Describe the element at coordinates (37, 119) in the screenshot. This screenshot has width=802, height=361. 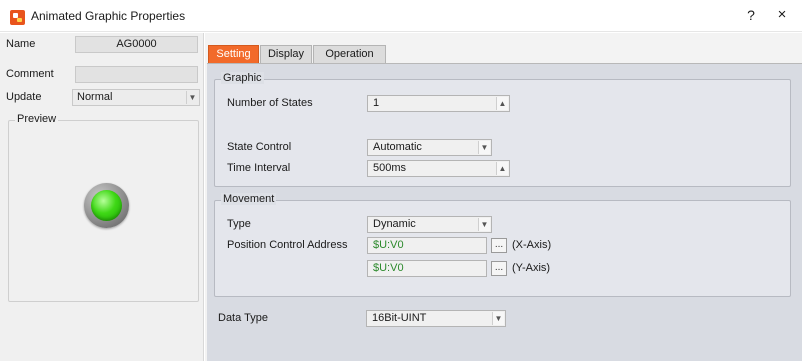
I see `preview-legend: Preview` at that location.